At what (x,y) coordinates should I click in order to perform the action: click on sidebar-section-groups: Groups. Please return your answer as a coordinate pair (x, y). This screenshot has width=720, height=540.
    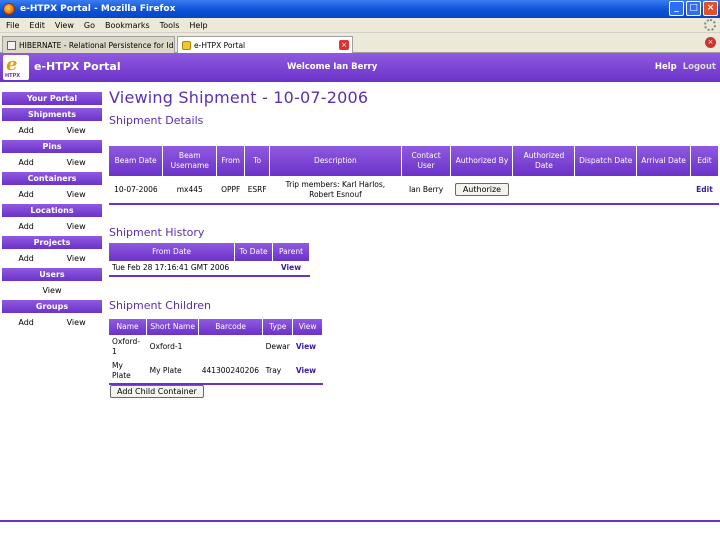
    Looking at the image, I should click on (52, 306).